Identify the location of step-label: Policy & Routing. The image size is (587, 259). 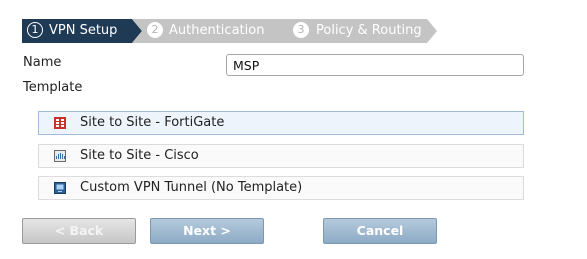
(369, 30).